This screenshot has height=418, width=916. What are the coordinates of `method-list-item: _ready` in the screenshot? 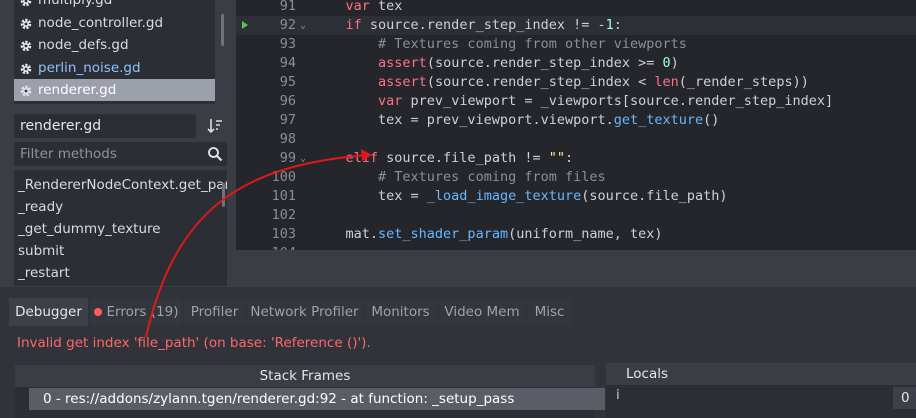 It's located at (122, 207).